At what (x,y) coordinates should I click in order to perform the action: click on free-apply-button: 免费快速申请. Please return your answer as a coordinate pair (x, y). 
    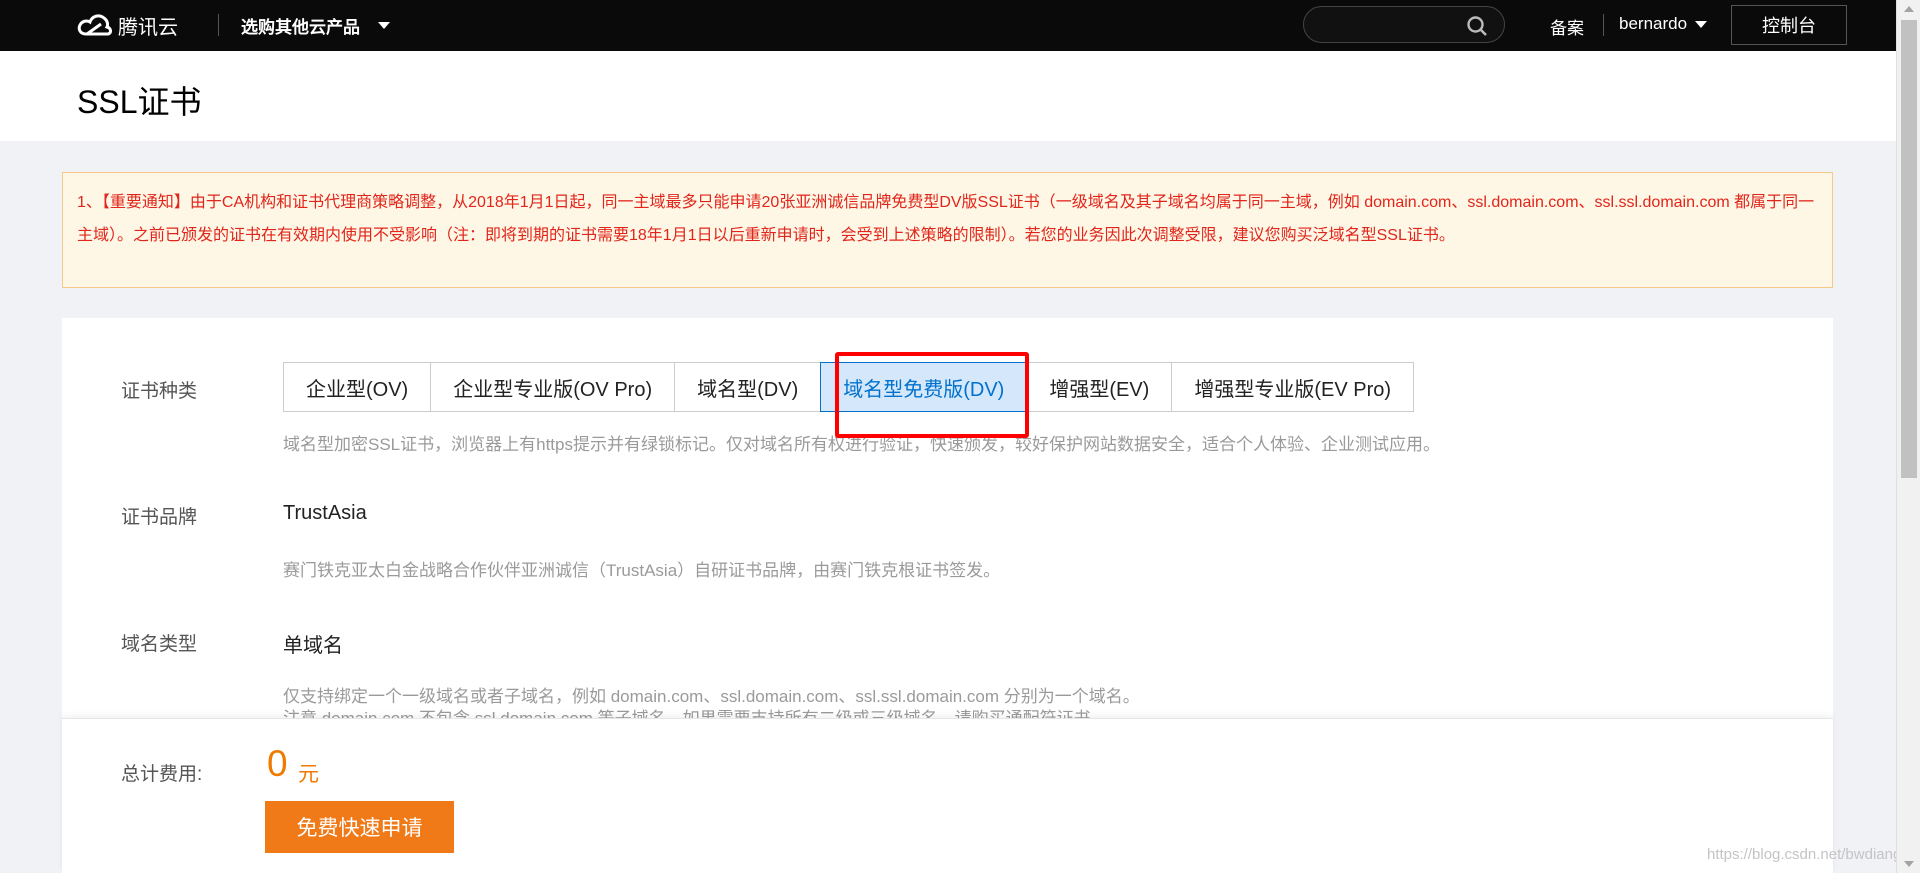
    Looking at the image, I should click on (359, 827).